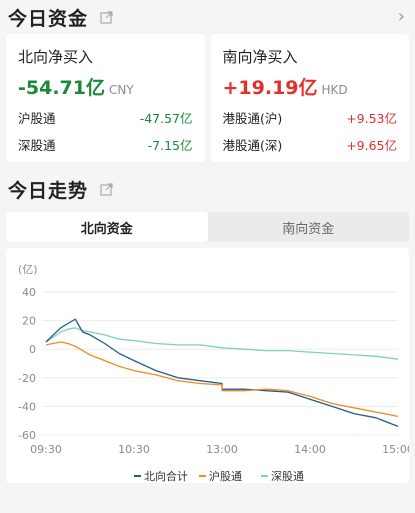 This screenshot has height=513, width=415. What do you see at coordinates (225, 476) in the screenshot?
I see `legend-label: 沪股通` at bounding box center [225, 476].